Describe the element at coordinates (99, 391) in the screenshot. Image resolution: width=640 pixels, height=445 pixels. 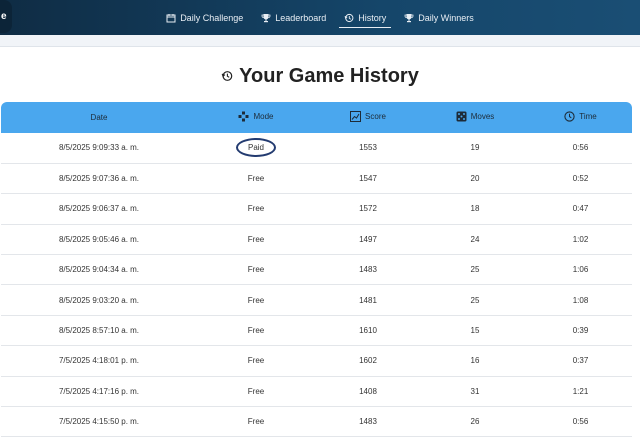
I see `cell-date: 7/5/2025 4:17:16 p. m.` at that location.